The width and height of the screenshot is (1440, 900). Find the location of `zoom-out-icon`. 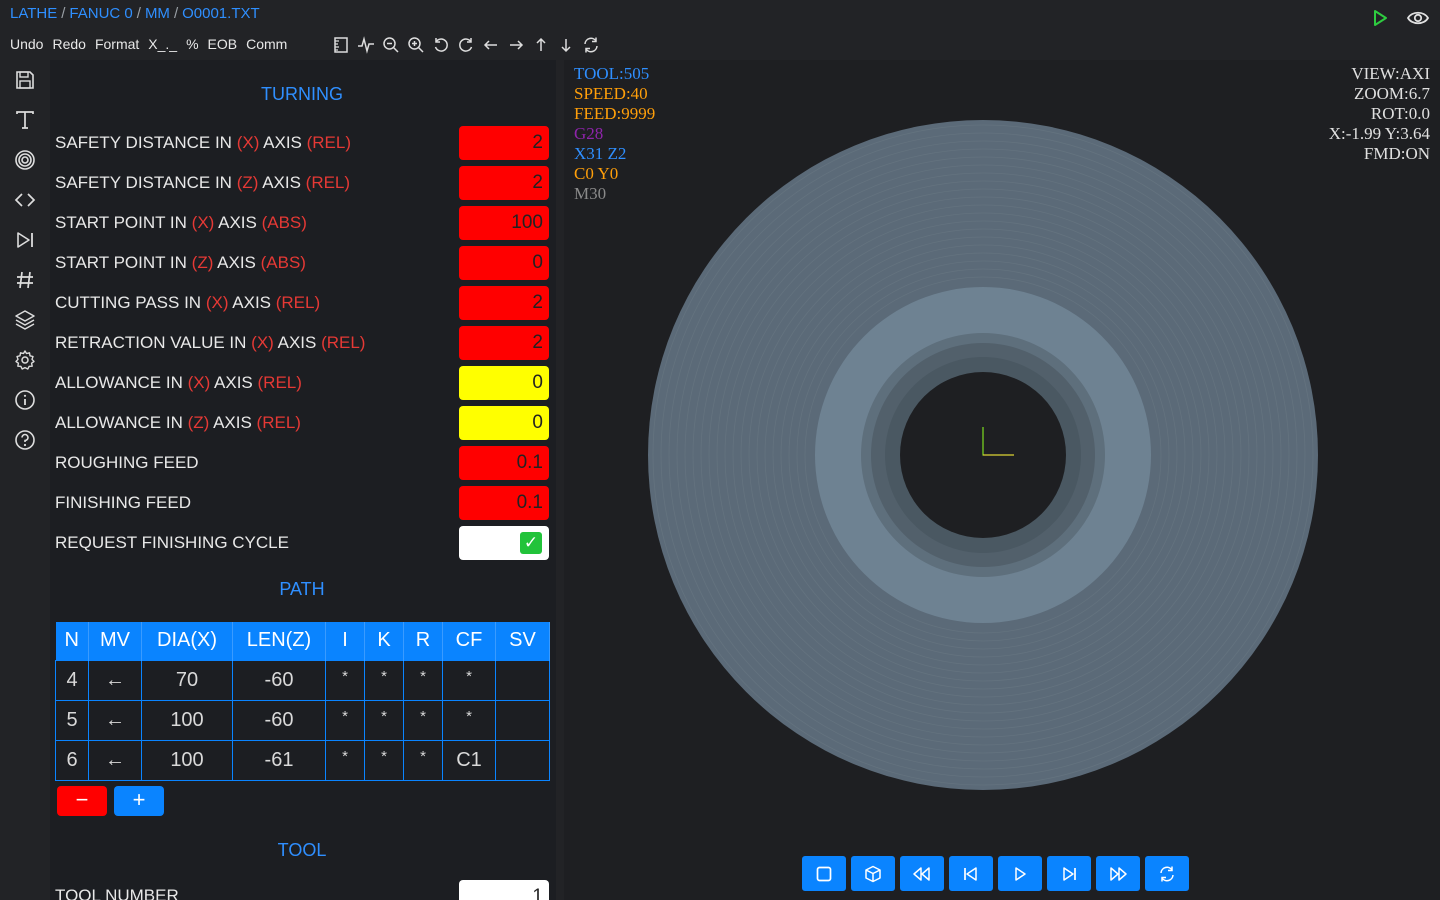

zoom-out-icon is located at coordinates (390, 44).